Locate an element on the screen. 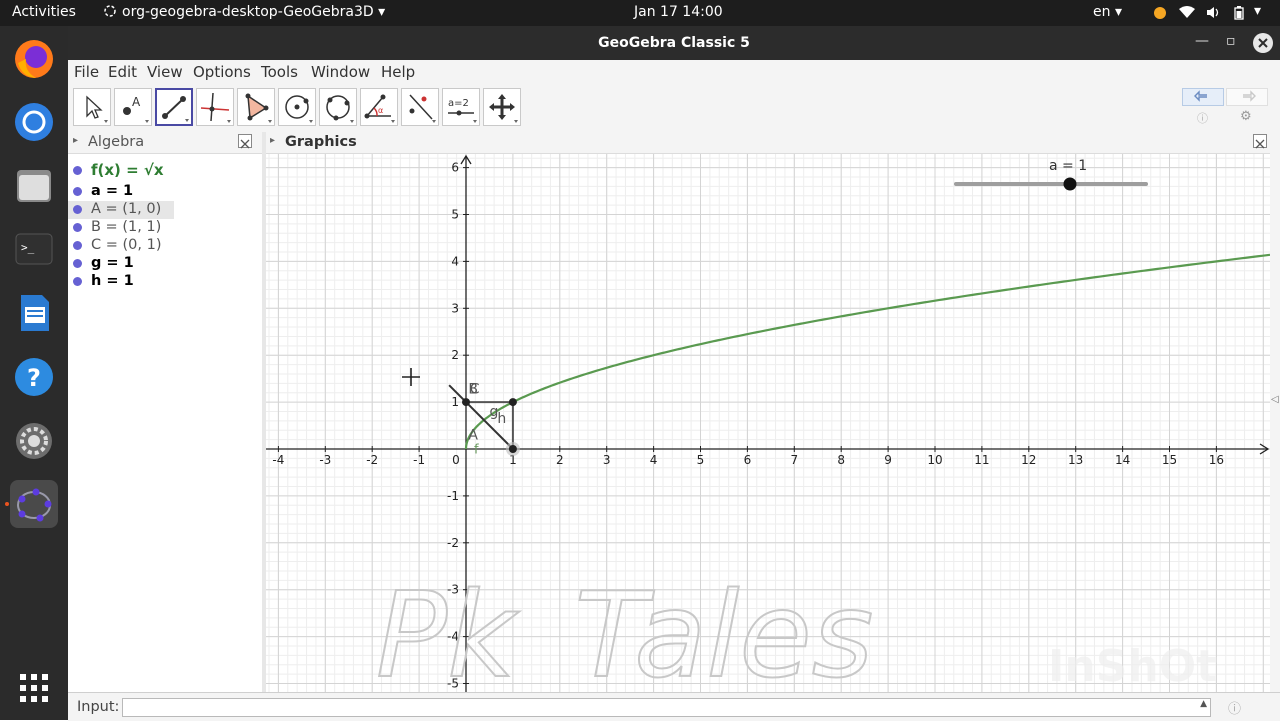 This screenshot has width=1280, height=721. point-C is located at coordinates (466, 402).